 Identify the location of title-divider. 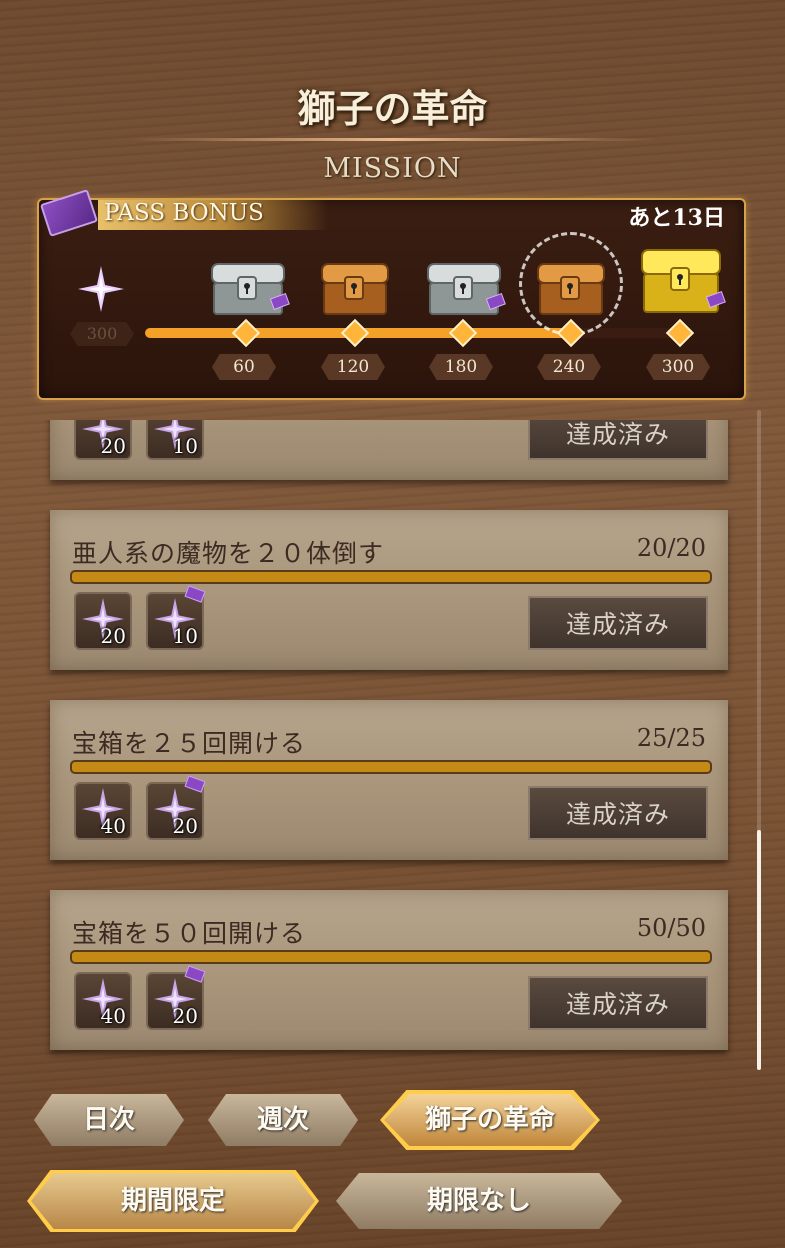
(392, 139).